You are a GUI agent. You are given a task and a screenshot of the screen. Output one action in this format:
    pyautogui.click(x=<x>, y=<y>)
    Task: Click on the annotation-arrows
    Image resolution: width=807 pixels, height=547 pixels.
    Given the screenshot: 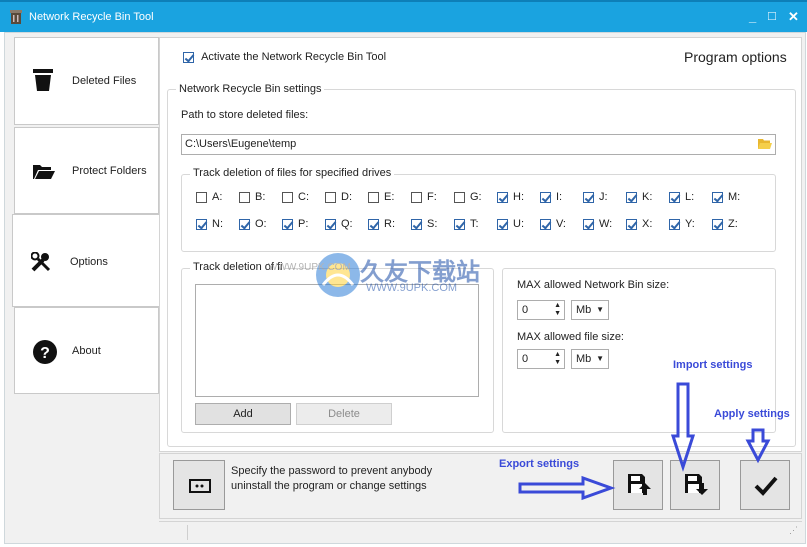 What is the action you would take?
    pyautogui.click(x=644, y=441)
    